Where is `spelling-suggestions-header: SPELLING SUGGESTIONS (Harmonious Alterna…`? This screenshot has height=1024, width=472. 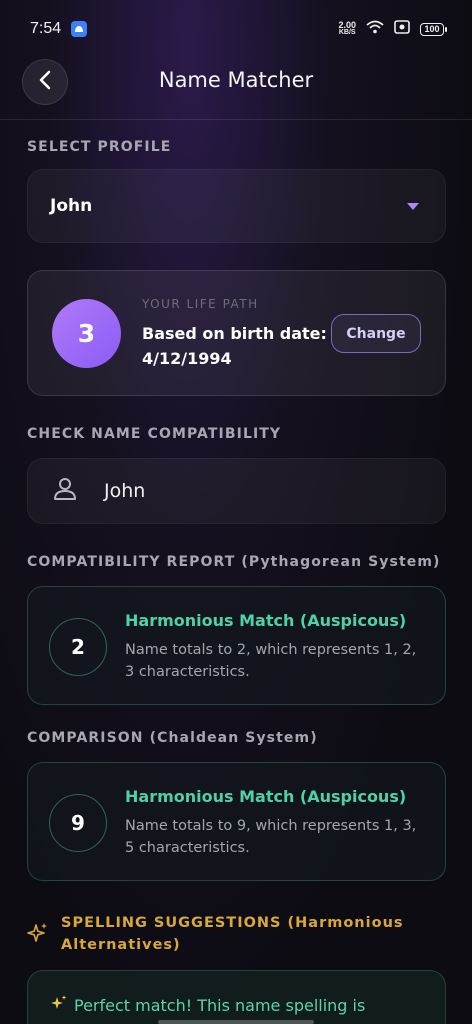 spelling-suggestions-header: SPELLING SUGGESTIONS (Harmonious Alterna… is located at coordinates (237, 934).